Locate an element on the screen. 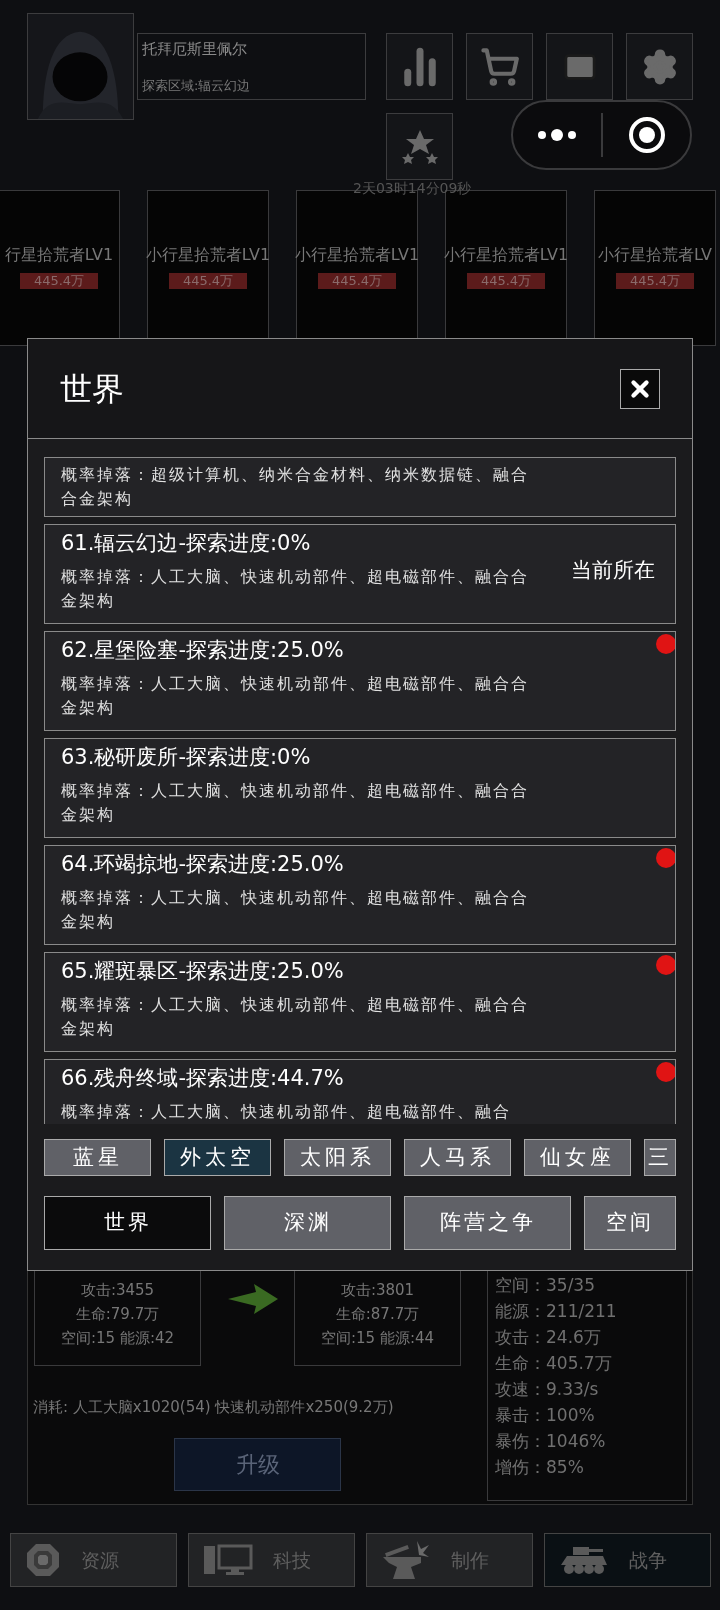  stat-label: 生命： is located at coordinates (520, 1363).